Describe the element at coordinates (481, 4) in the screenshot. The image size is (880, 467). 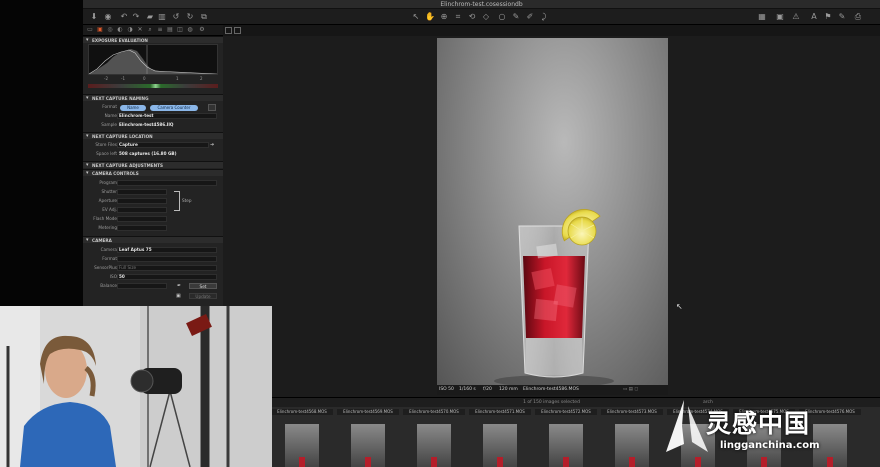
I see `window-title: Elinchrom-test.cosessiondb` at that location.